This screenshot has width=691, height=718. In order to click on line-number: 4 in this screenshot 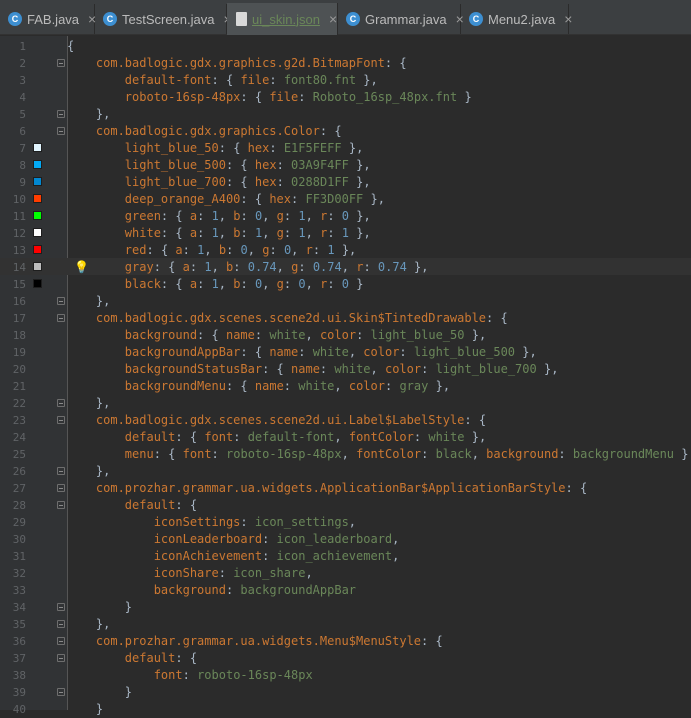, I will do `click(22, 97)`.